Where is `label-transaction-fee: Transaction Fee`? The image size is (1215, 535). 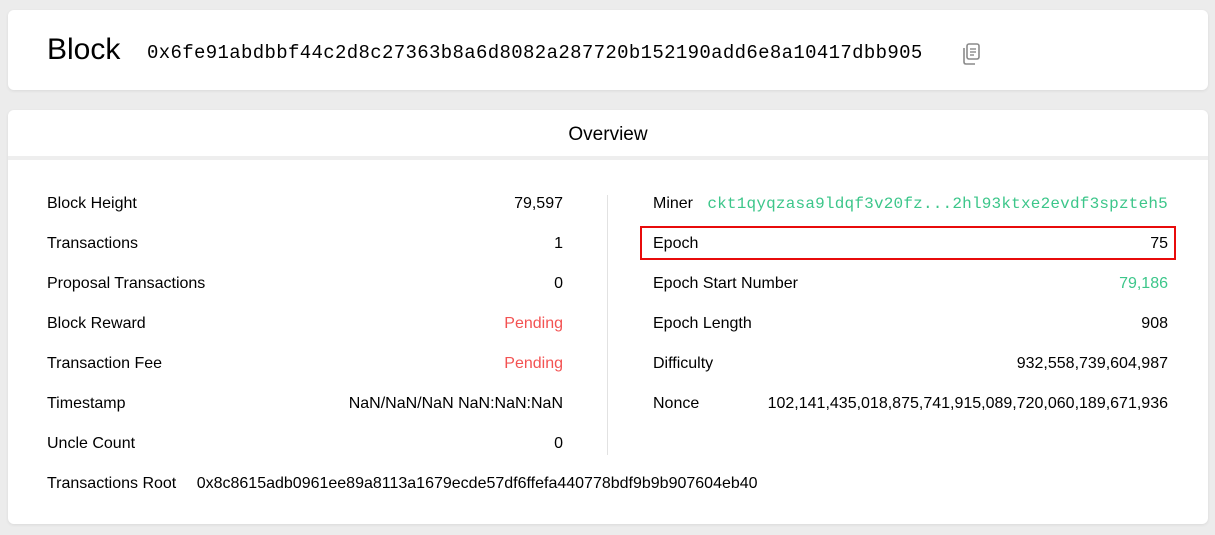 label-transaction-fee: Transaction Fee is located at coordinates (105, 363).